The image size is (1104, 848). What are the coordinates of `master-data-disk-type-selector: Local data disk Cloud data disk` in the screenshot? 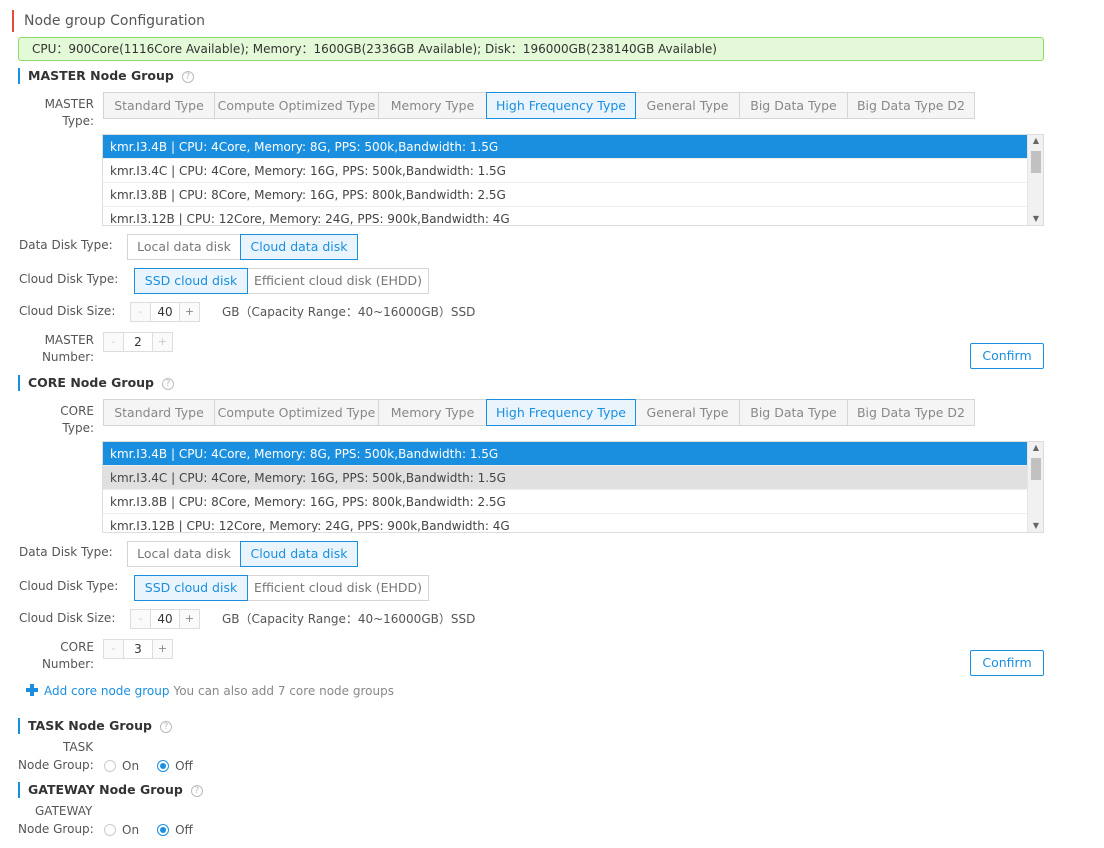 It's located at (242, 247).